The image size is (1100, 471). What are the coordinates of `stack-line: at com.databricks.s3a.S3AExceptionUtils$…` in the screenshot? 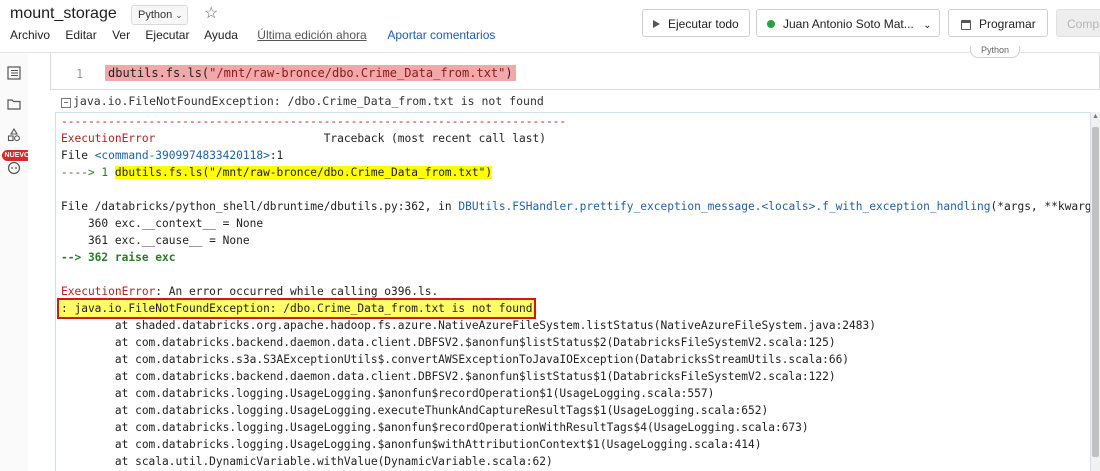 It's located at (455, 359).